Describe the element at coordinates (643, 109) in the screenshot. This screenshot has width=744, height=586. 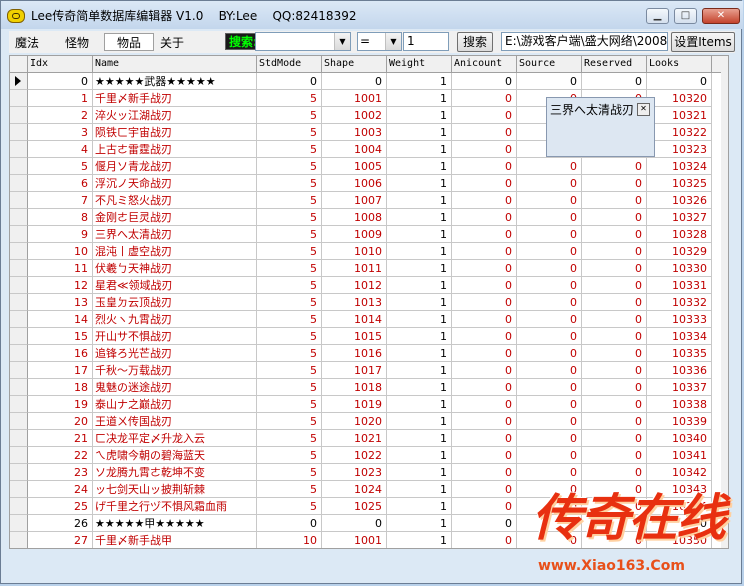
I see `close-icon: ✕` at that location.